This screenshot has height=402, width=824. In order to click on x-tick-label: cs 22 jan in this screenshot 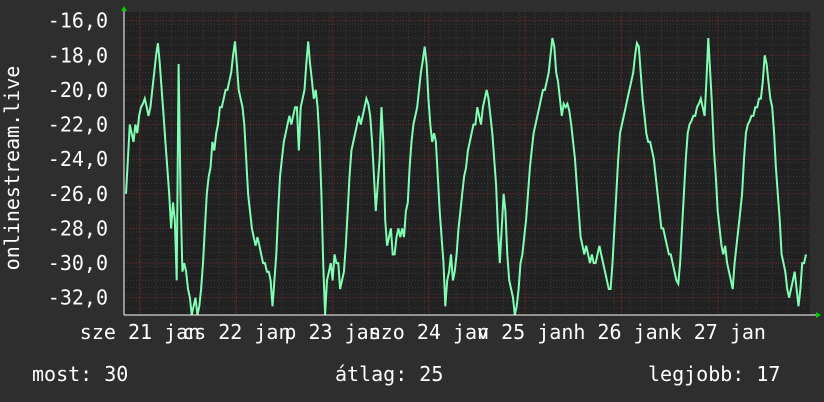, I will do `click(236, 332)`.